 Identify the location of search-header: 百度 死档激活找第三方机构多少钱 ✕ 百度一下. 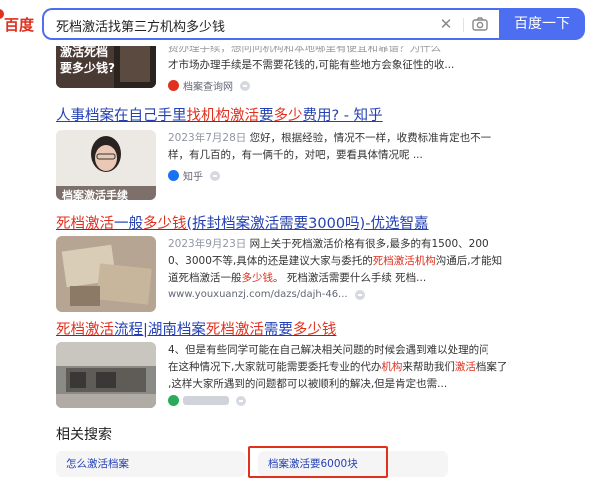
(300, 23).